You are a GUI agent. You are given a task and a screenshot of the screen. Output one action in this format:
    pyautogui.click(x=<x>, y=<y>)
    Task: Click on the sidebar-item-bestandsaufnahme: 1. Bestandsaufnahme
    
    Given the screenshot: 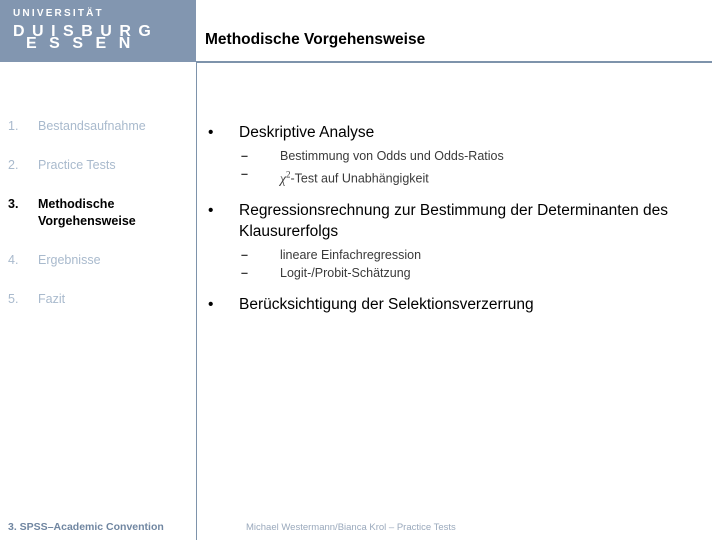 What is the action you would take?
    pyautogui.click(x=98, y=126)
    